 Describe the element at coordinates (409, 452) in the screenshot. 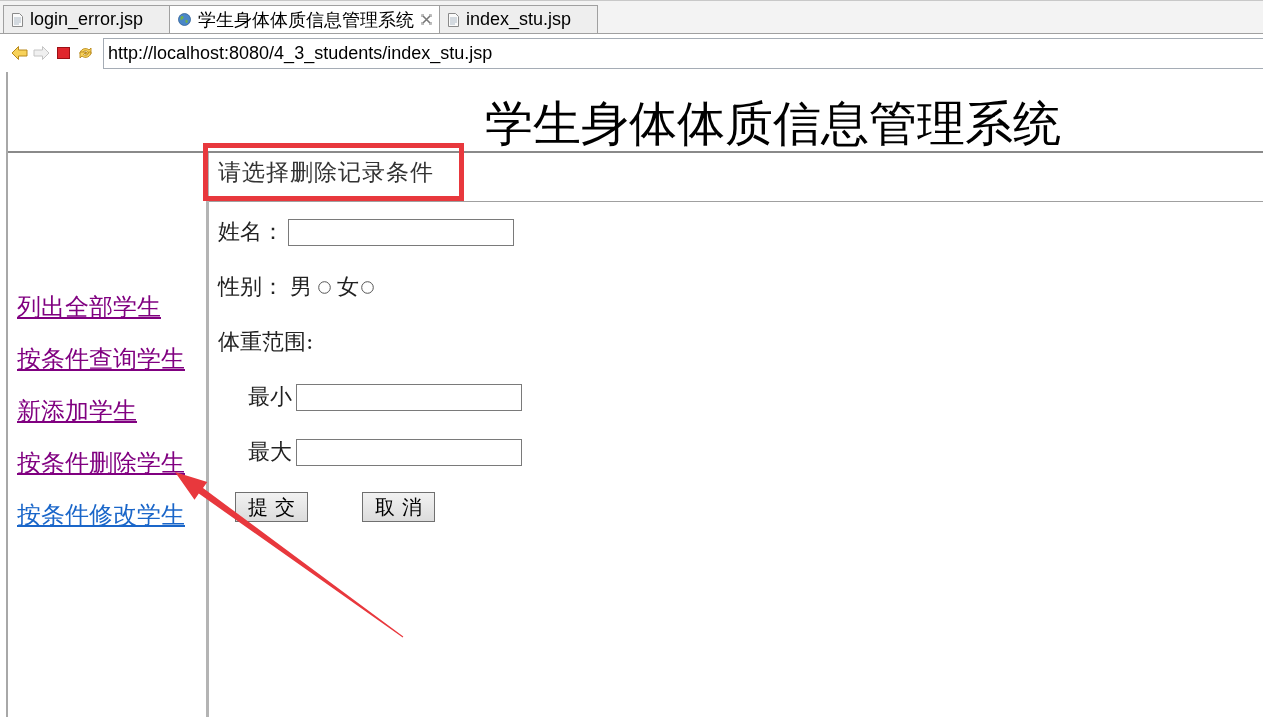

I see `max-weight-input` at that location.